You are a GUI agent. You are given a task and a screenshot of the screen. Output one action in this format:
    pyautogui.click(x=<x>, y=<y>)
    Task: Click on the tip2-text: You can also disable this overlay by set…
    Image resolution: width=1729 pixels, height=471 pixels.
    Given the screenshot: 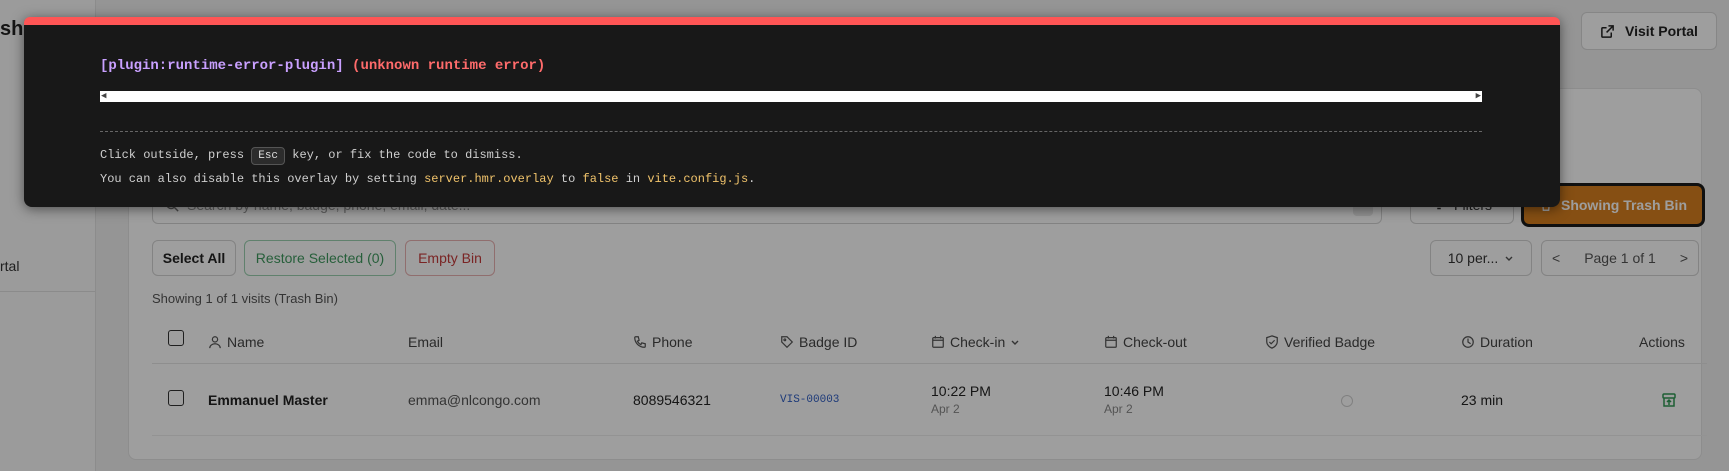 What is the action you would take?
    pyautogui.click(x=262, y=179)
    